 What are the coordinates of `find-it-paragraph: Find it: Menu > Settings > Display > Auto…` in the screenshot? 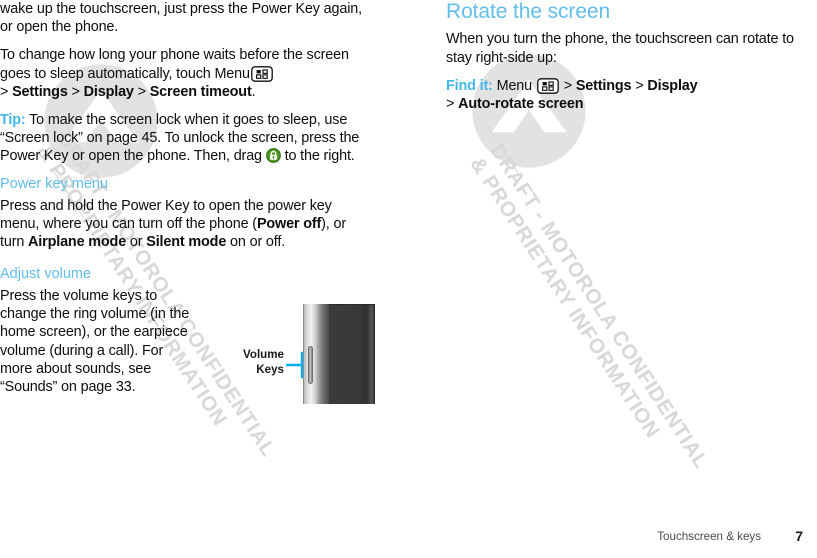 It's located at (631, 95).